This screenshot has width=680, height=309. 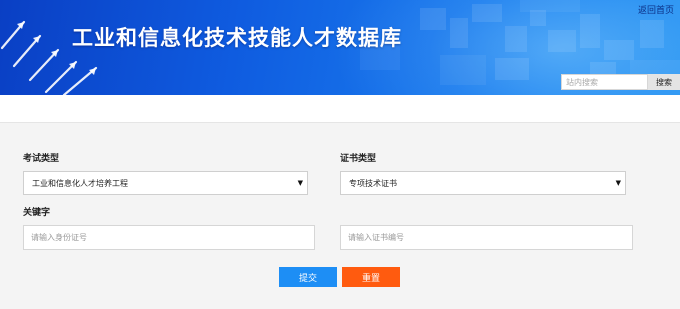 I want to click on site-search-input, so click(x=604, y=82).